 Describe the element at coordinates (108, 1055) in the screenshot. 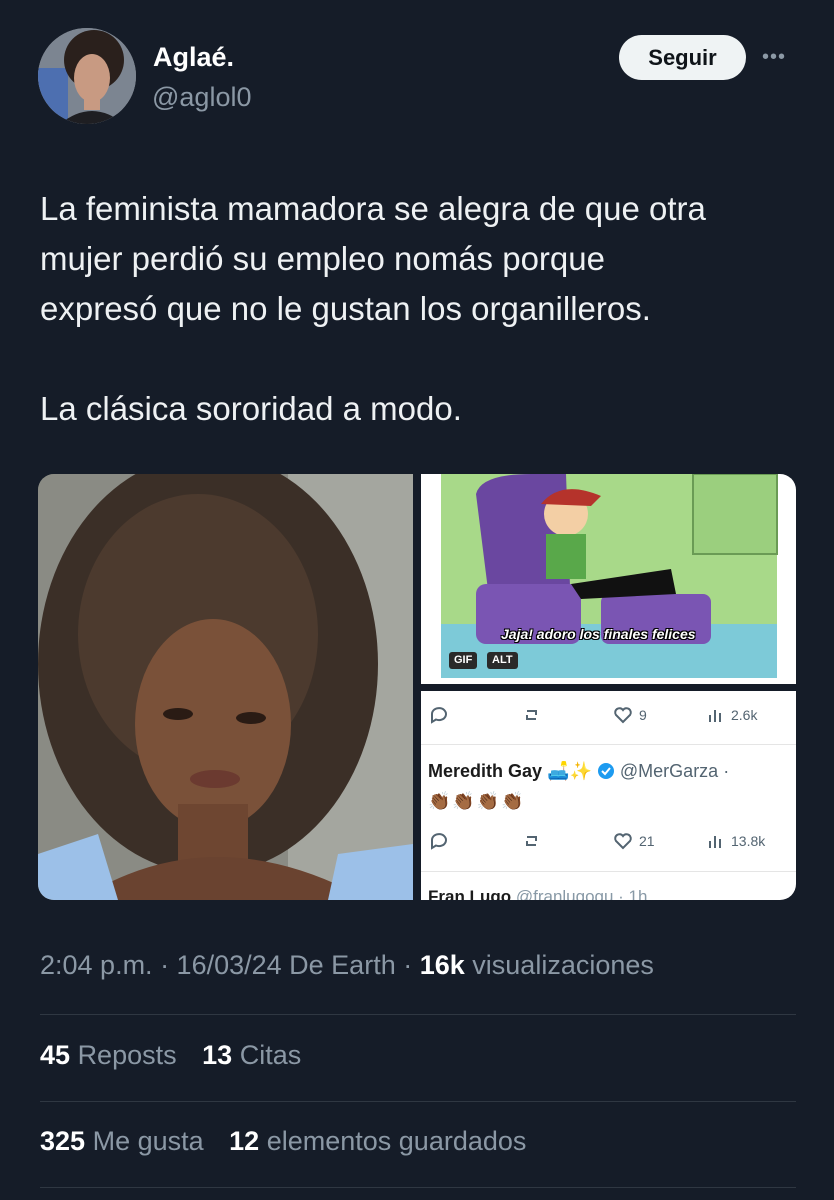

I see `reposts-stat: 45 Reposts` at that location.